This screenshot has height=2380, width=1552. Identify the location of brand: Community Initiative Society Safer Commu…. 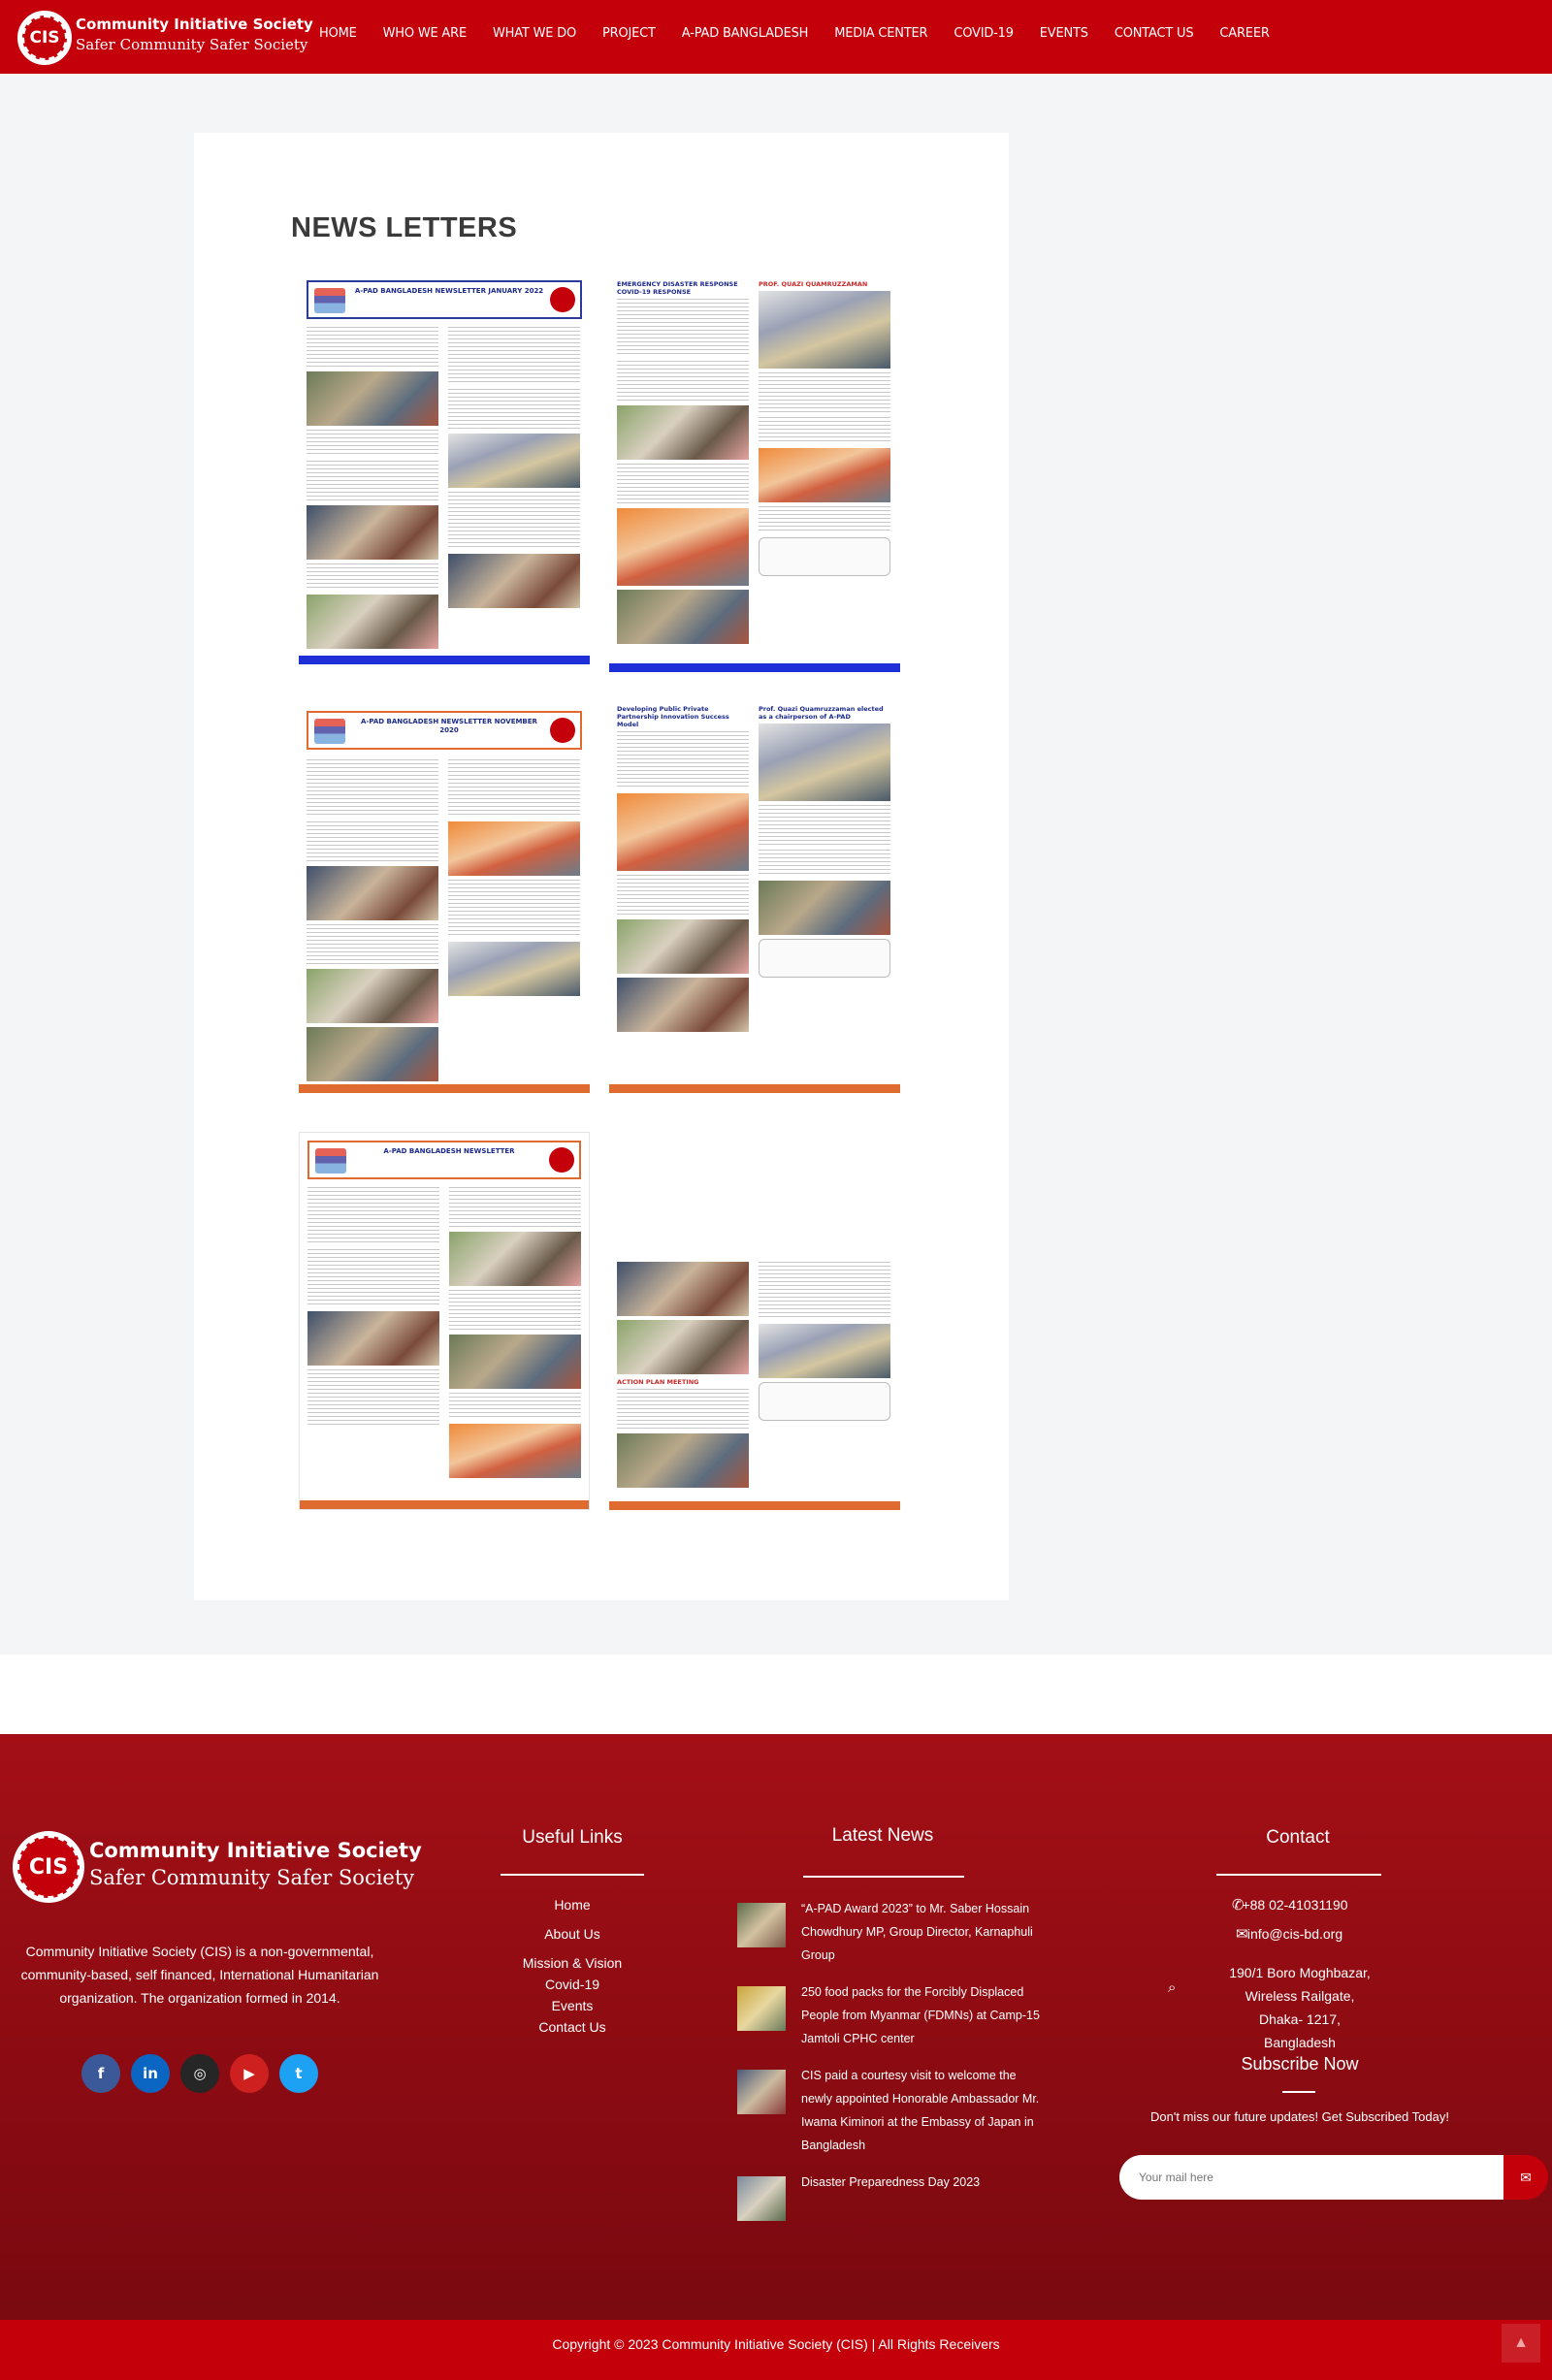
(194, 34).